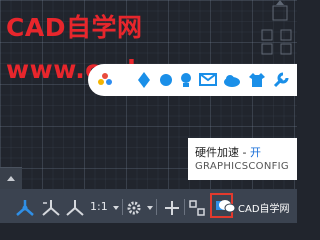  What do you see at coordinates (75, 208) in the screenshot?
I see `auto-scale-icon` at bounding box center [75, 208].